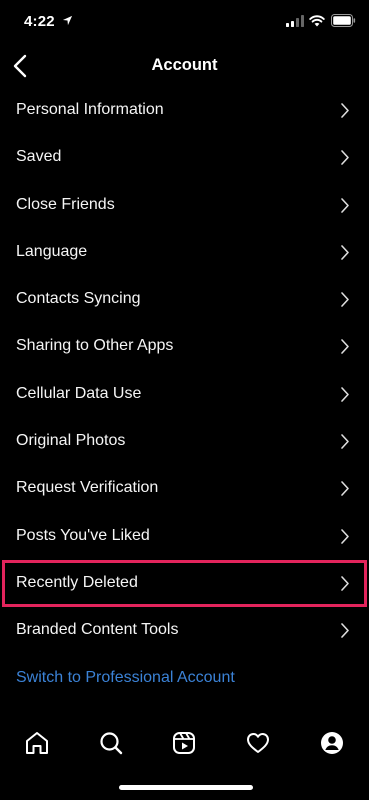  What do you see at coordinates (90, 109) in the screenshot?
I see `menu-item-label: Personal Information` at bounding box center [90, 109].